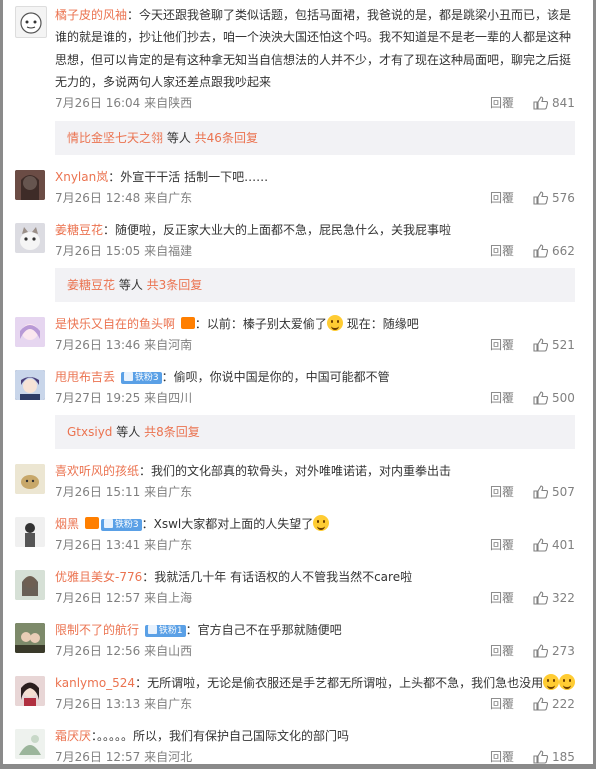 This screenshot has width=596, height=769. What do you see at coordinates (67, 524) in the screenshot?
I see `comment-username: 烟黑` at bounding box center [67, 524].